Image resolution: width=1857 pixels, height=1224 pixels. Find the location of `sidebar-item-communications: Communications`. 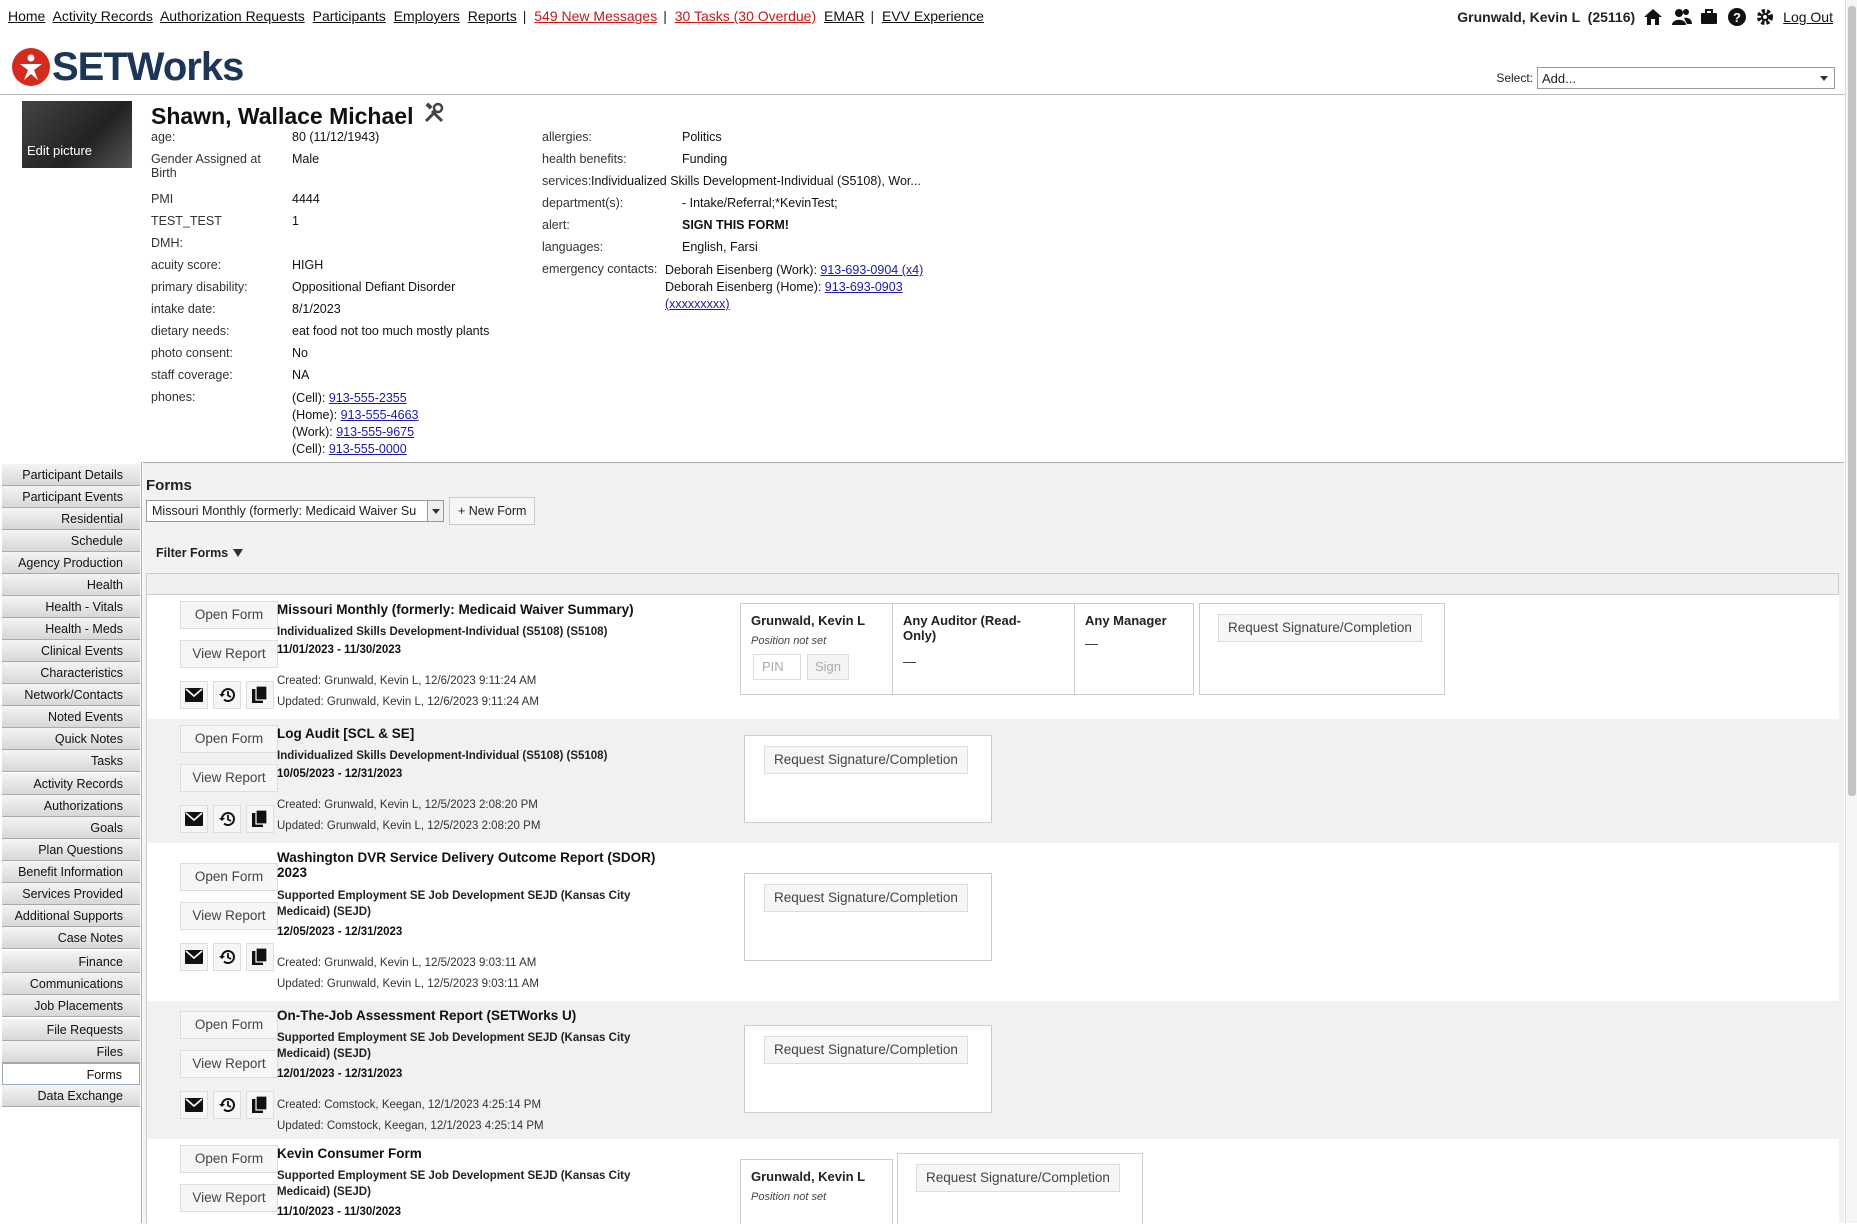

sidebar-item-communications: Communications is located at coordinates (71, 984).